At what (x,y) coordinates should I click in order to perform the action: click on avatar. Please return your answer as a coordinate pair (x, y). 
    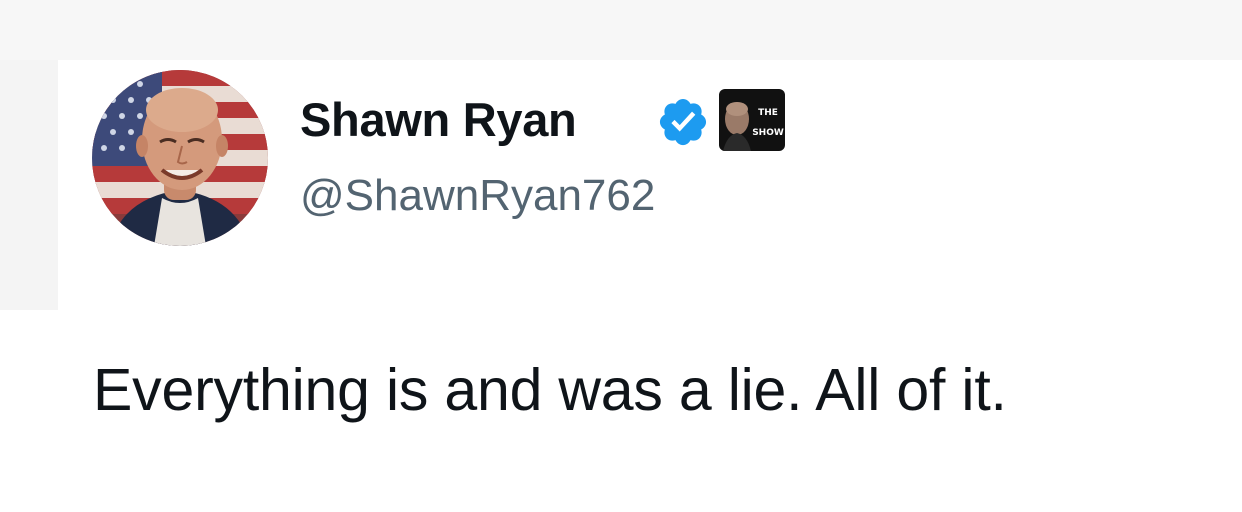
    Looking at the image, I should click on (180, 158).